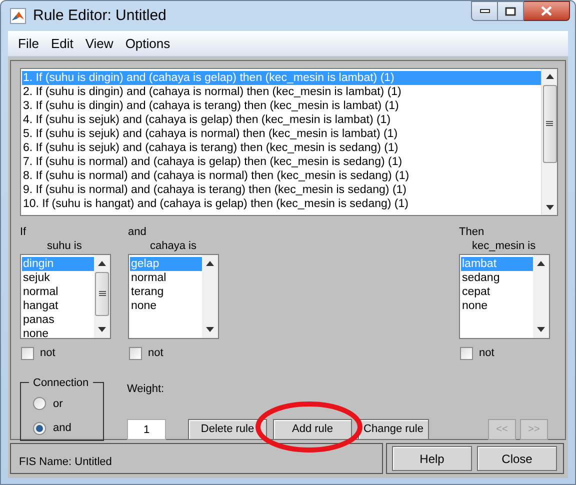 The width and height of the screenshot is (576, 485). What do you see at coordinates (497, 278) in the screenshot?
I see `option-item: sedang` at bounding box center [497, 278].